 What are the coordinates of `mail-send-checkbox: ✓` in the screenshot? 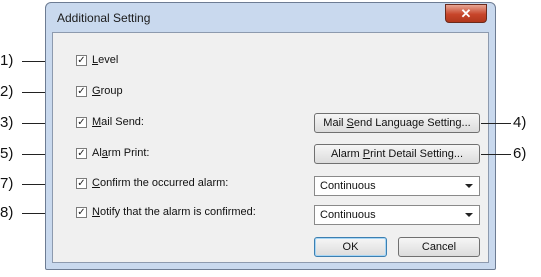 It's located at (81, 122).